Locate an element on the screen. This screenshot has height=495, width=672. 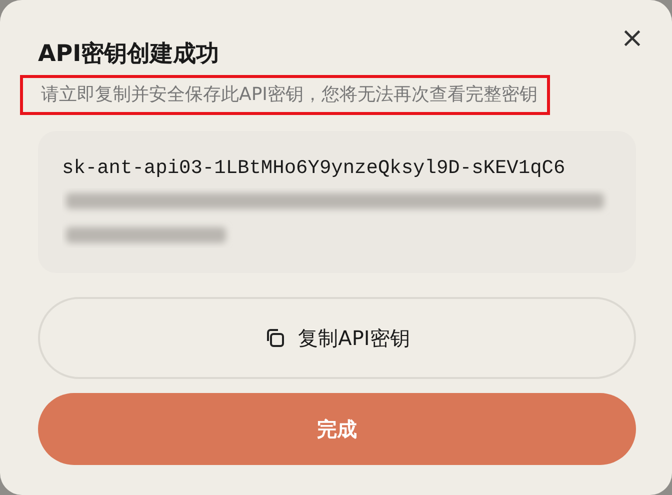
copy-button: 复制API密钥 is located at coordinates (337, 338).